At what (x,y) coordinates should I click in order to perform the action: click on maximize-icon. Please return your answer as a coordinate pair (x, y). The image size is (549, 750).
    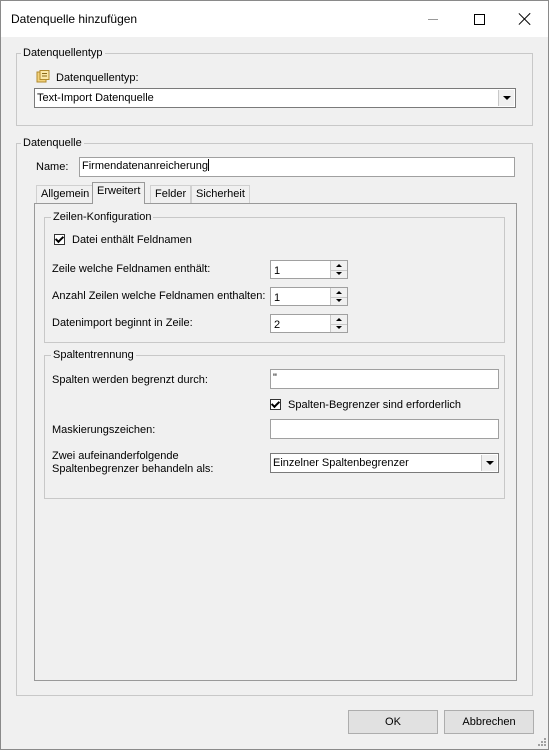
    Looking at the image, I should click on (479, 19).